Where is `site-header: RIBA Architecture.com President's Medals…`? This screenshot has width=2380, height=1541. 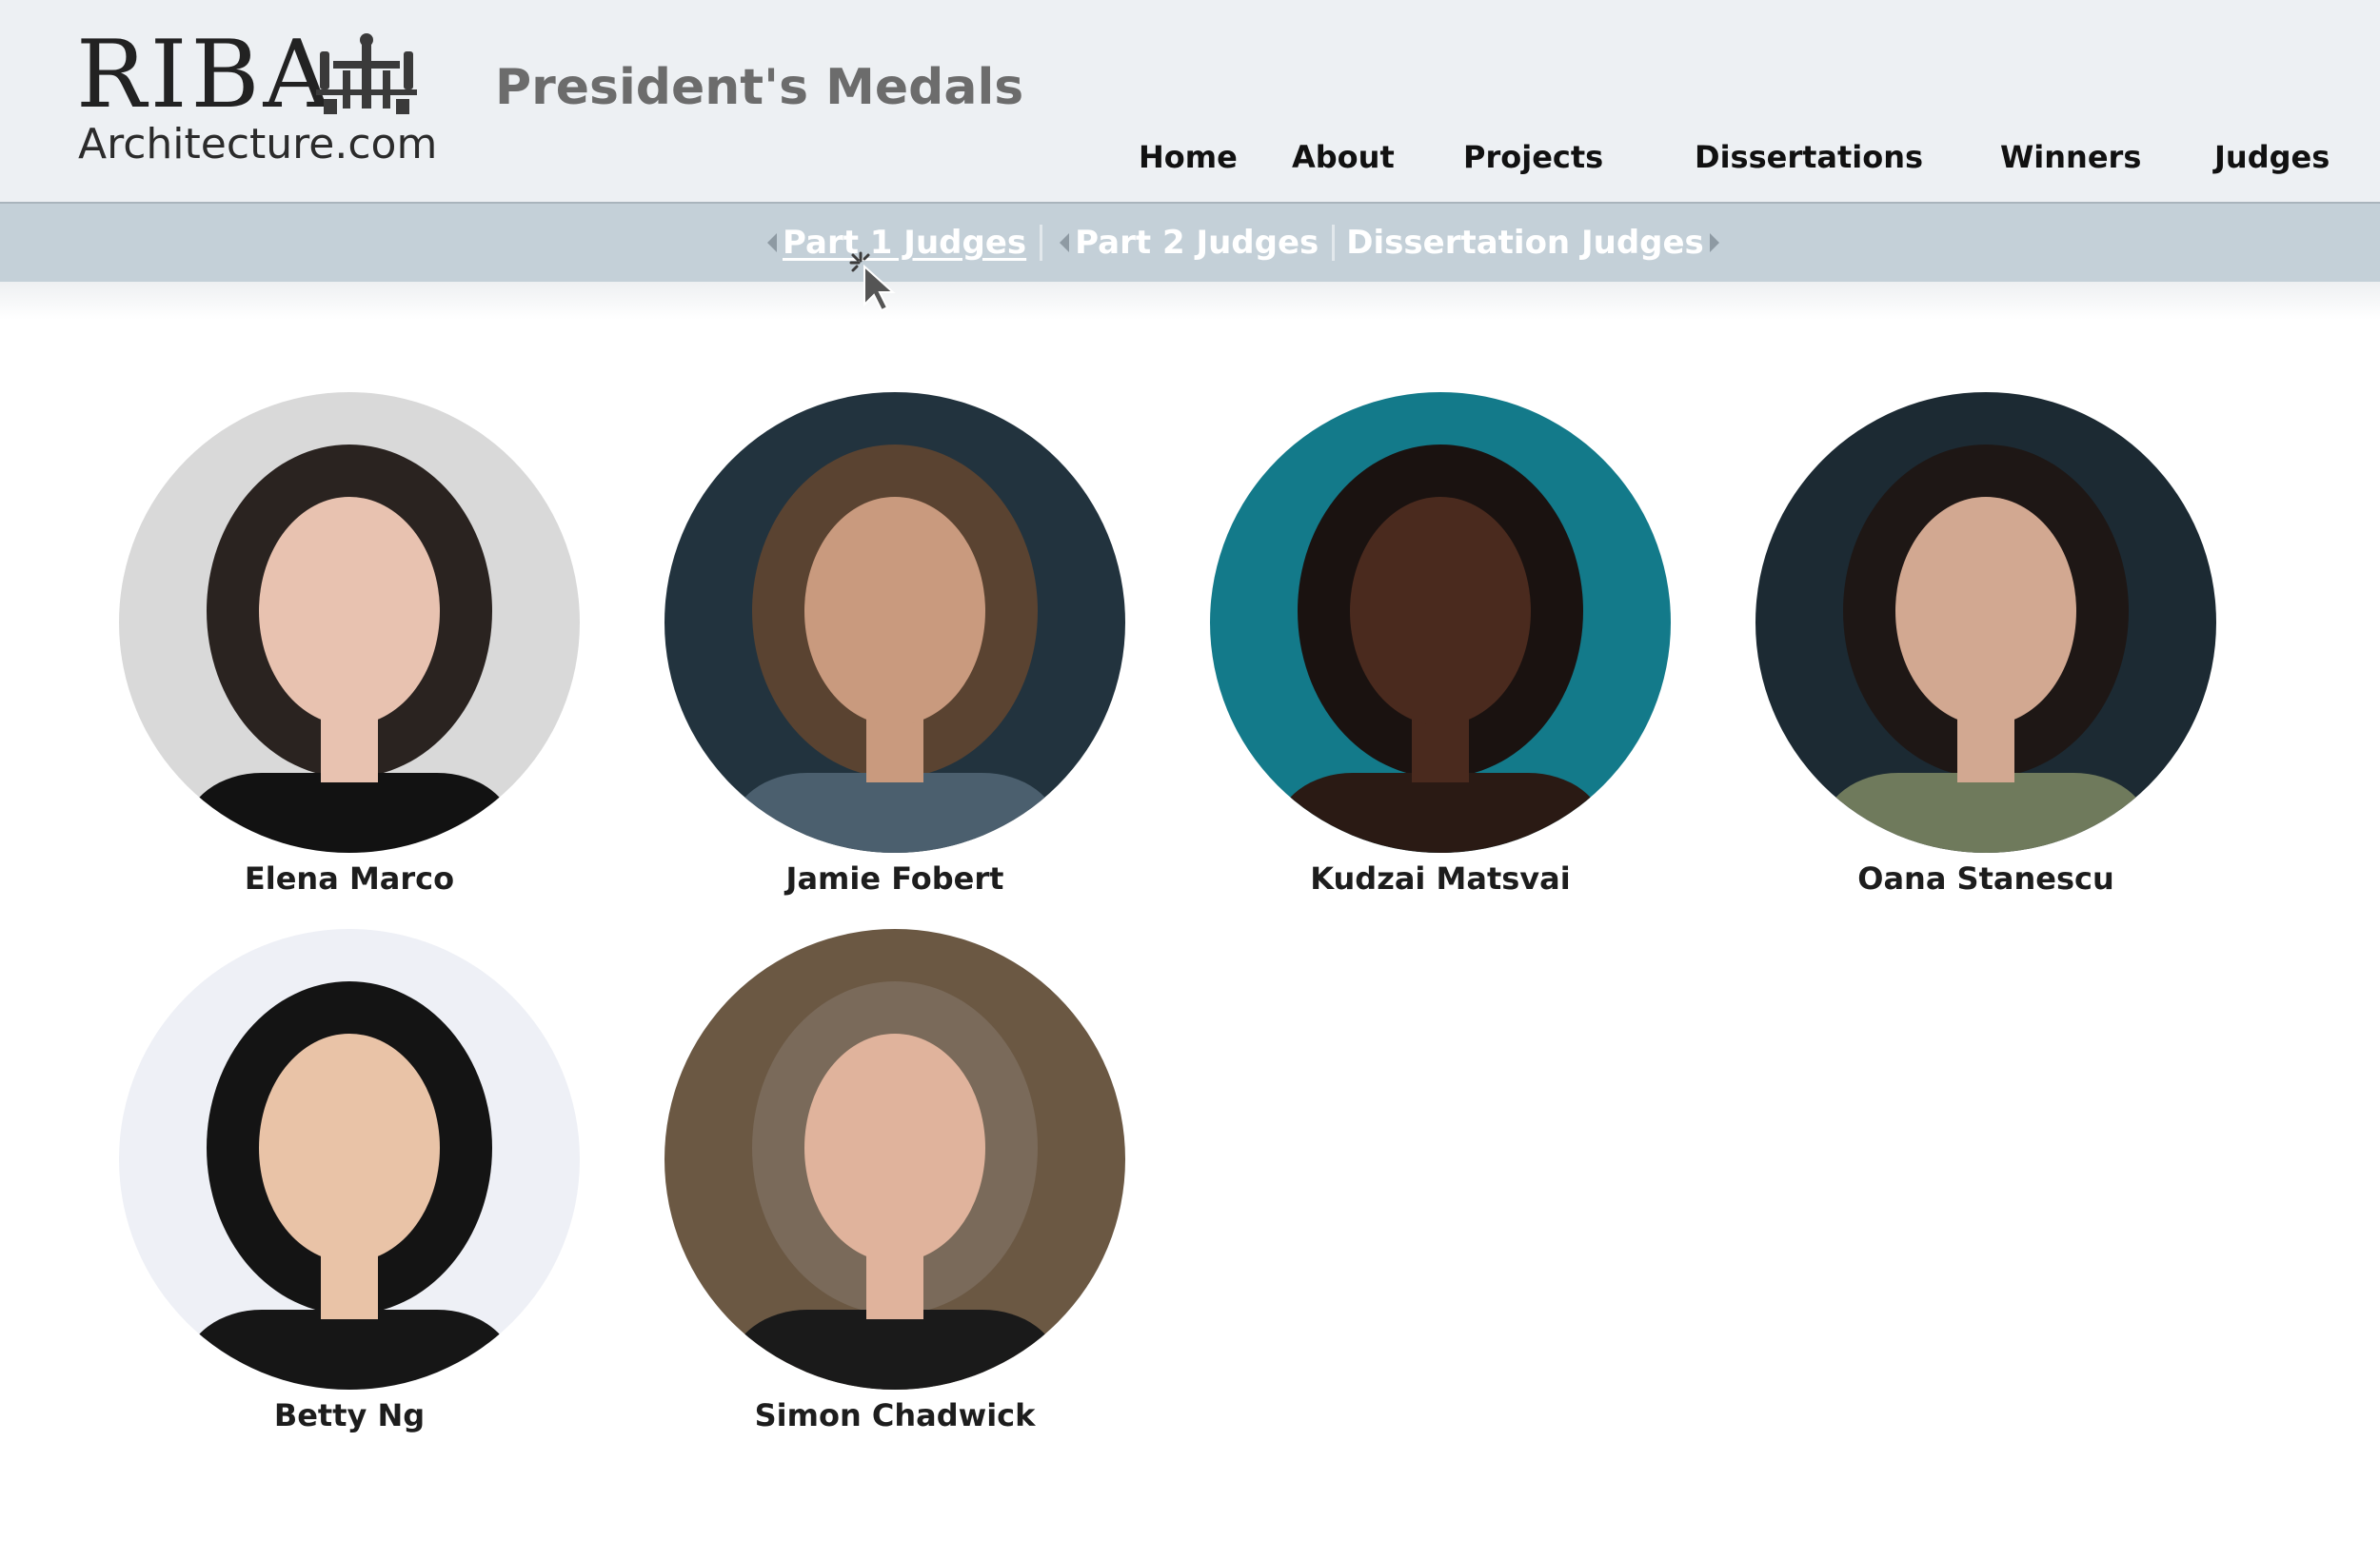 site-header: RIBA Architecture.com President's Medals… is located at coordinates (1190, 102).